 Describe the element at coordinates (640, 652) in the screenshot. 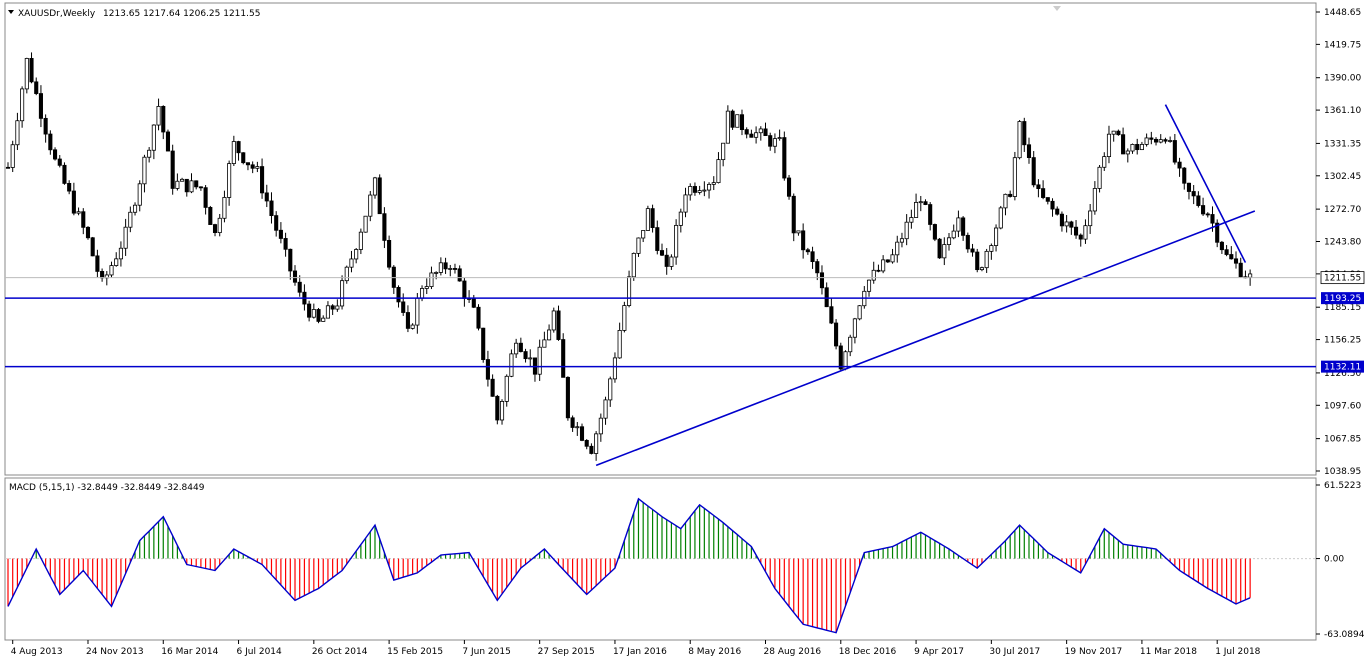

I see `time-tick-label: 17 Jan 2016` at that location.